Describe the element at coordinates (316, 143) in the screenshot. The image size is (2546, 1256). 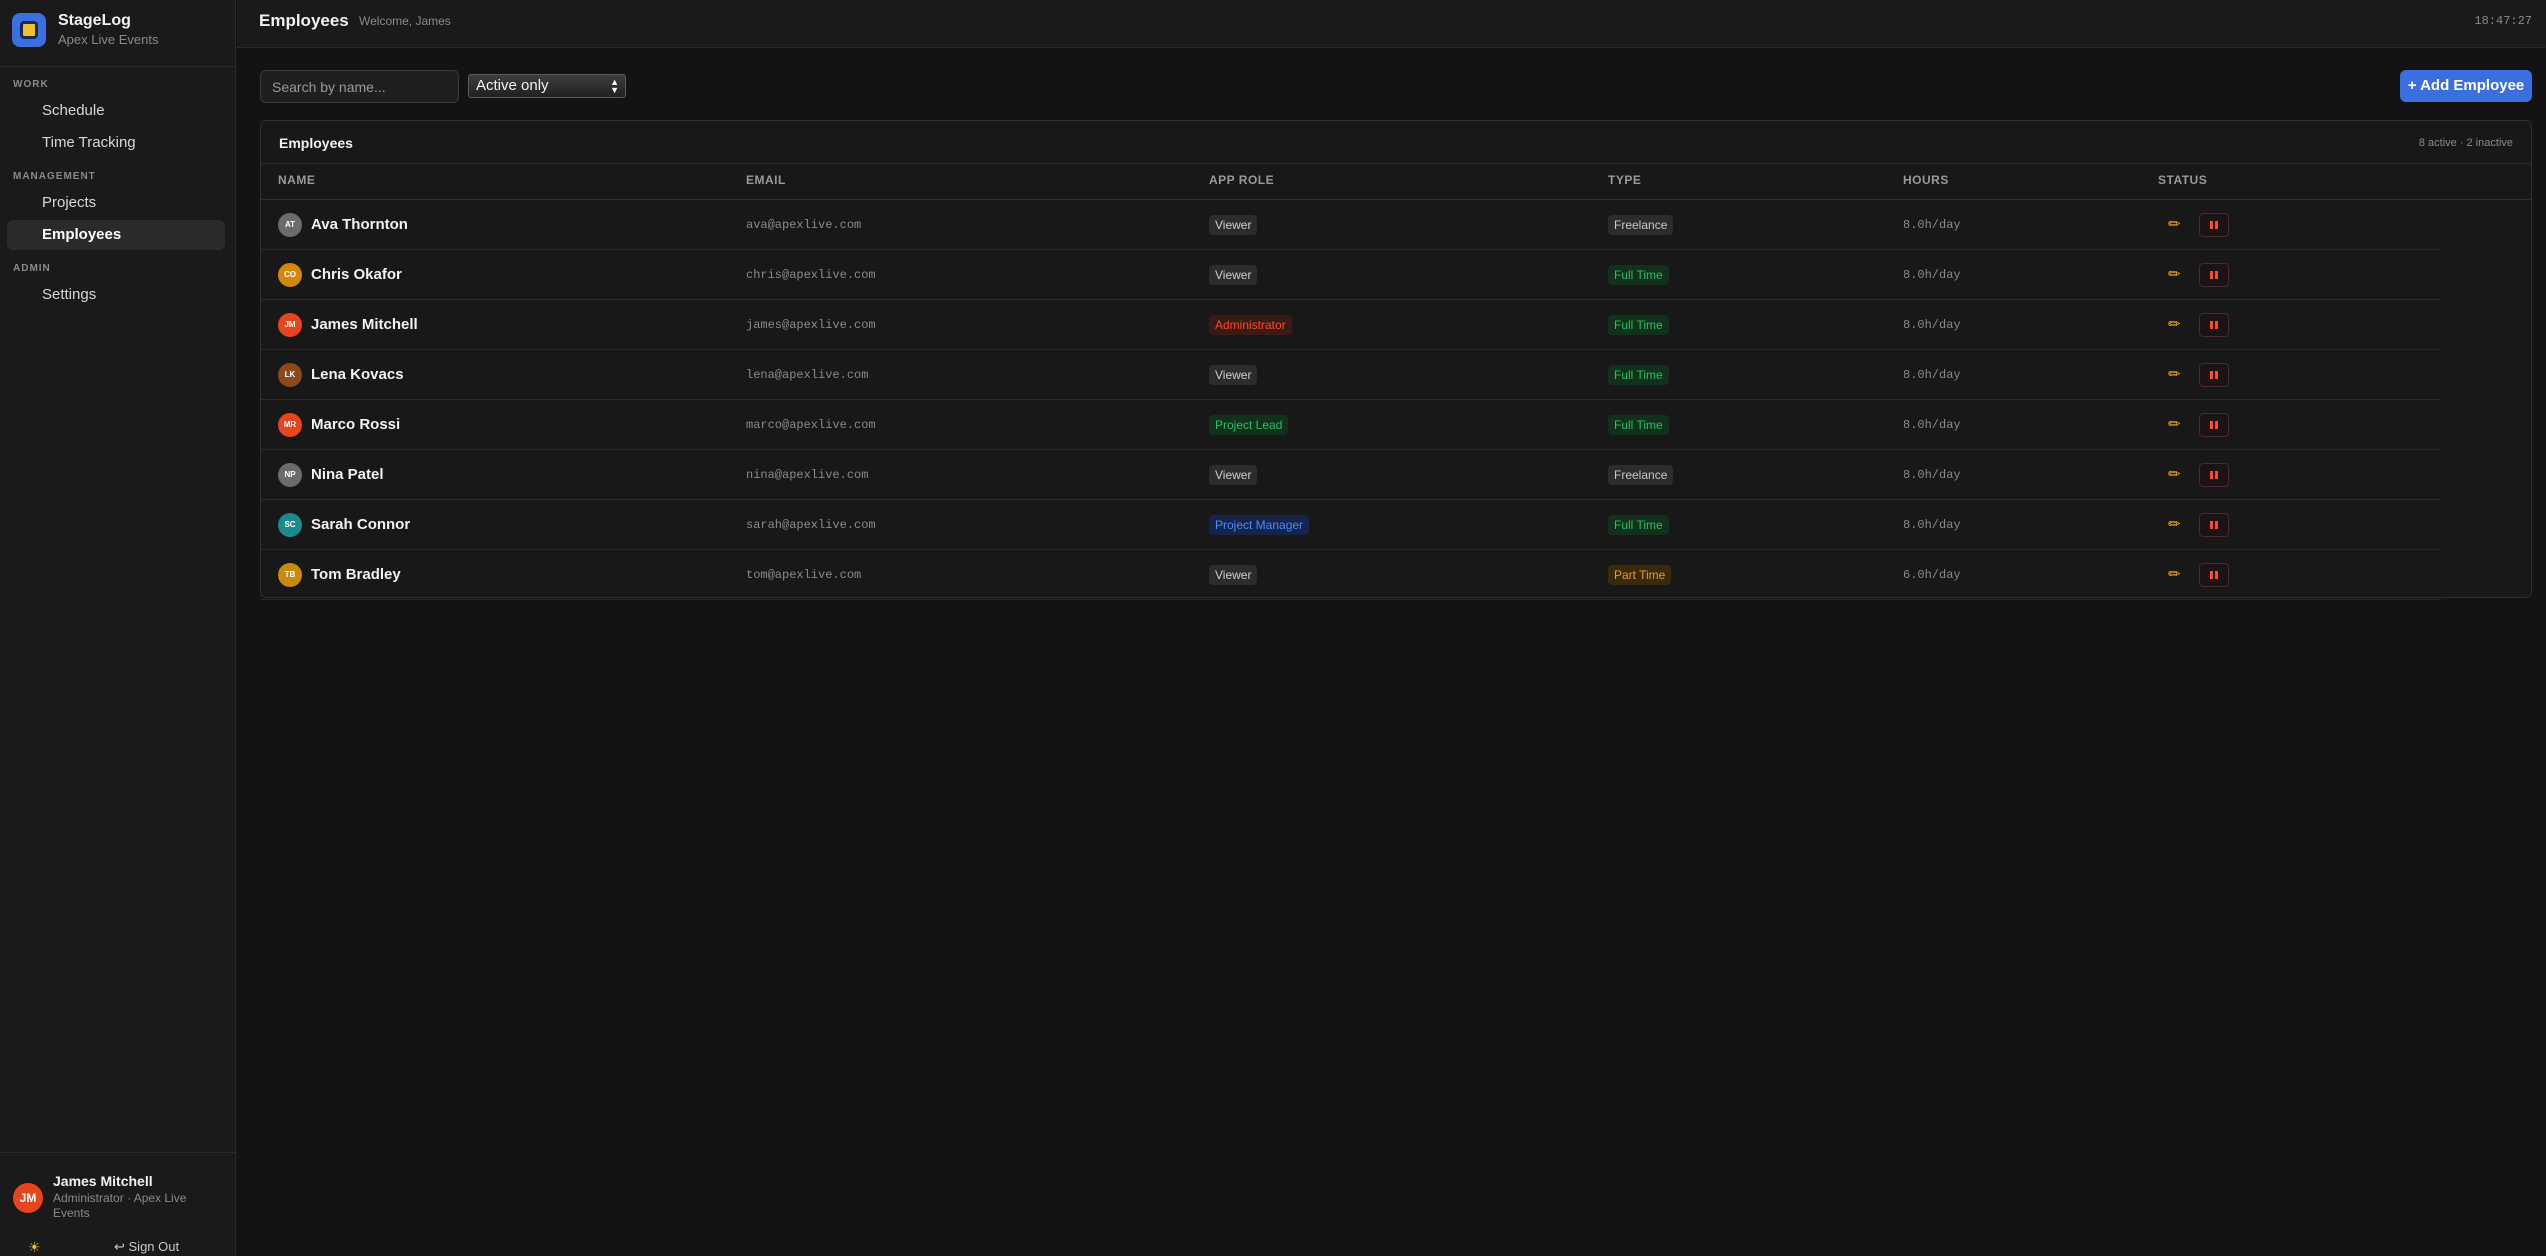
I see `card-title: Employees` at that location.